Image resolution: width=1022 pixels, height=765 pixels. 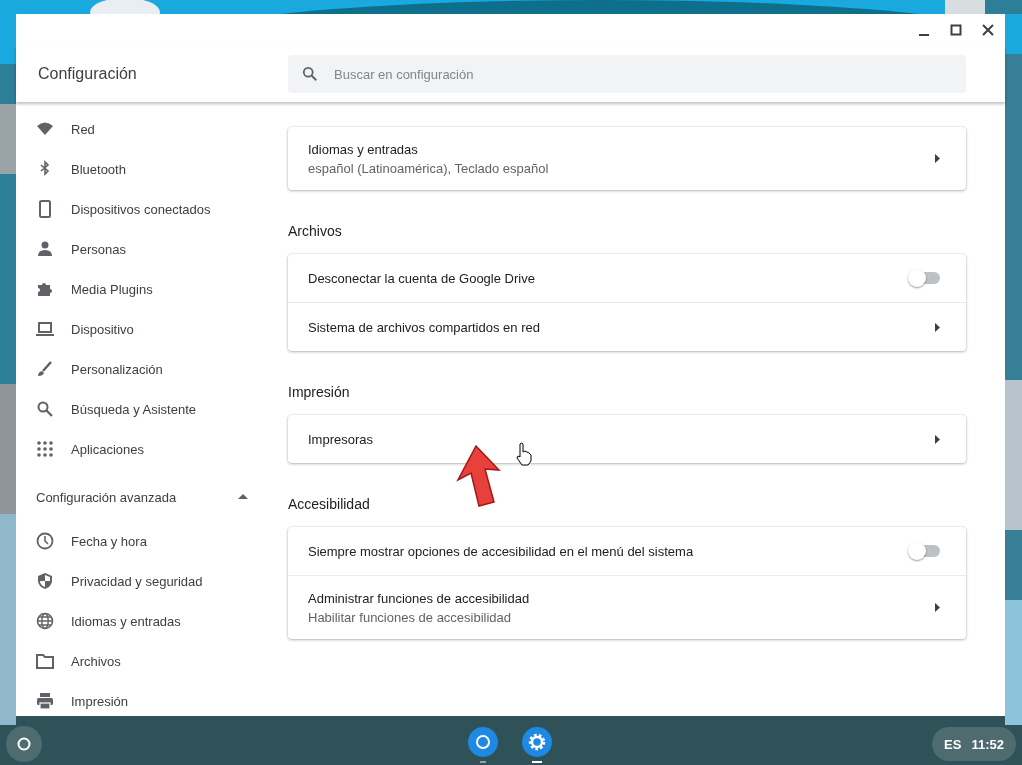 What do you see at coordinates (524, 454) in the screenshot?
I see `hand-cursor-icon` at bounding box center [524, 454].